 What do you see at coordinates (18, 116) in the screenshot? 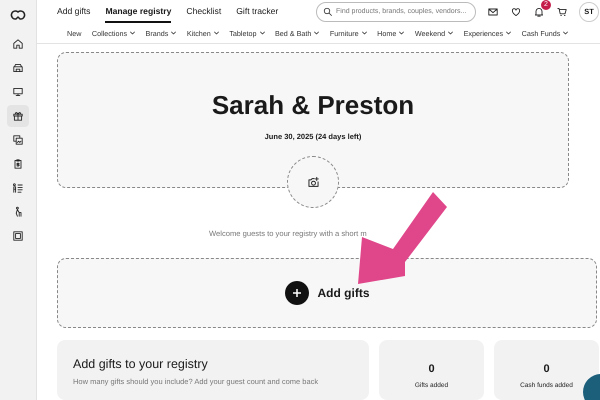
I see `gift-icon` at bounding box center [18, 116].